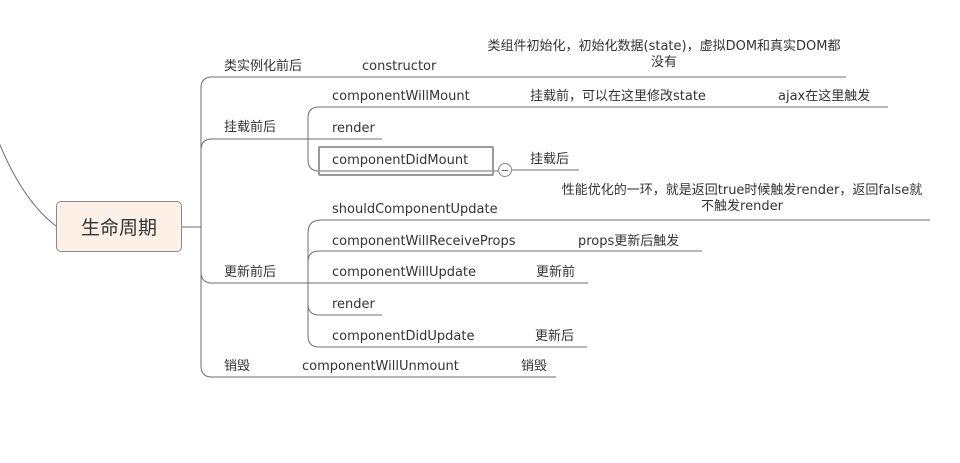 The image size is (960, 463). Describe the element at coordinates (353, 305) in the screenshot. I see `node-render-update: render` at that location.